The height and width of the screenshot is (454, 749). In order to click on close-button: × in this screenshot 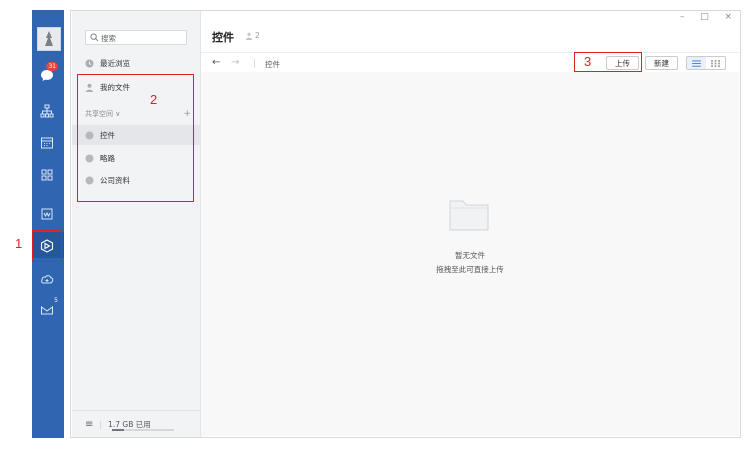, I will do `click(728, 17)`.